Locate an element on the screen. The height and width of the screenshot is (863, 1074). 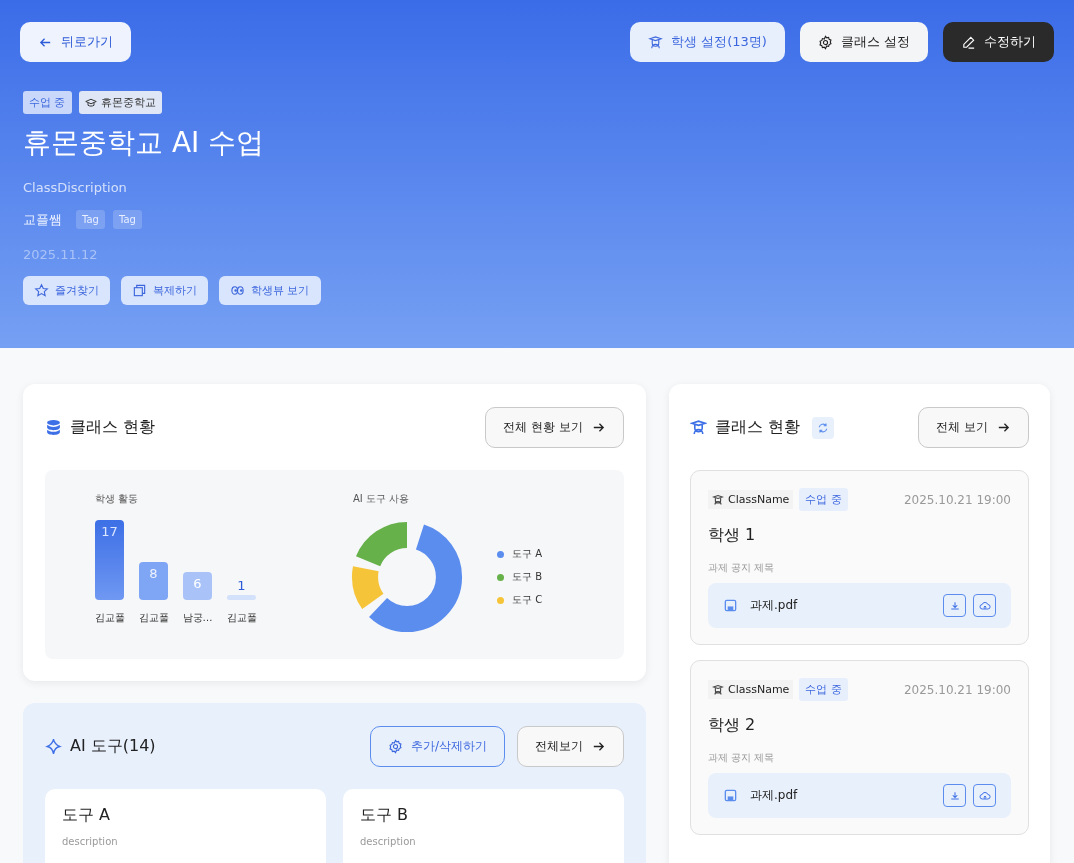
bar is located at coordinates (241, 597).